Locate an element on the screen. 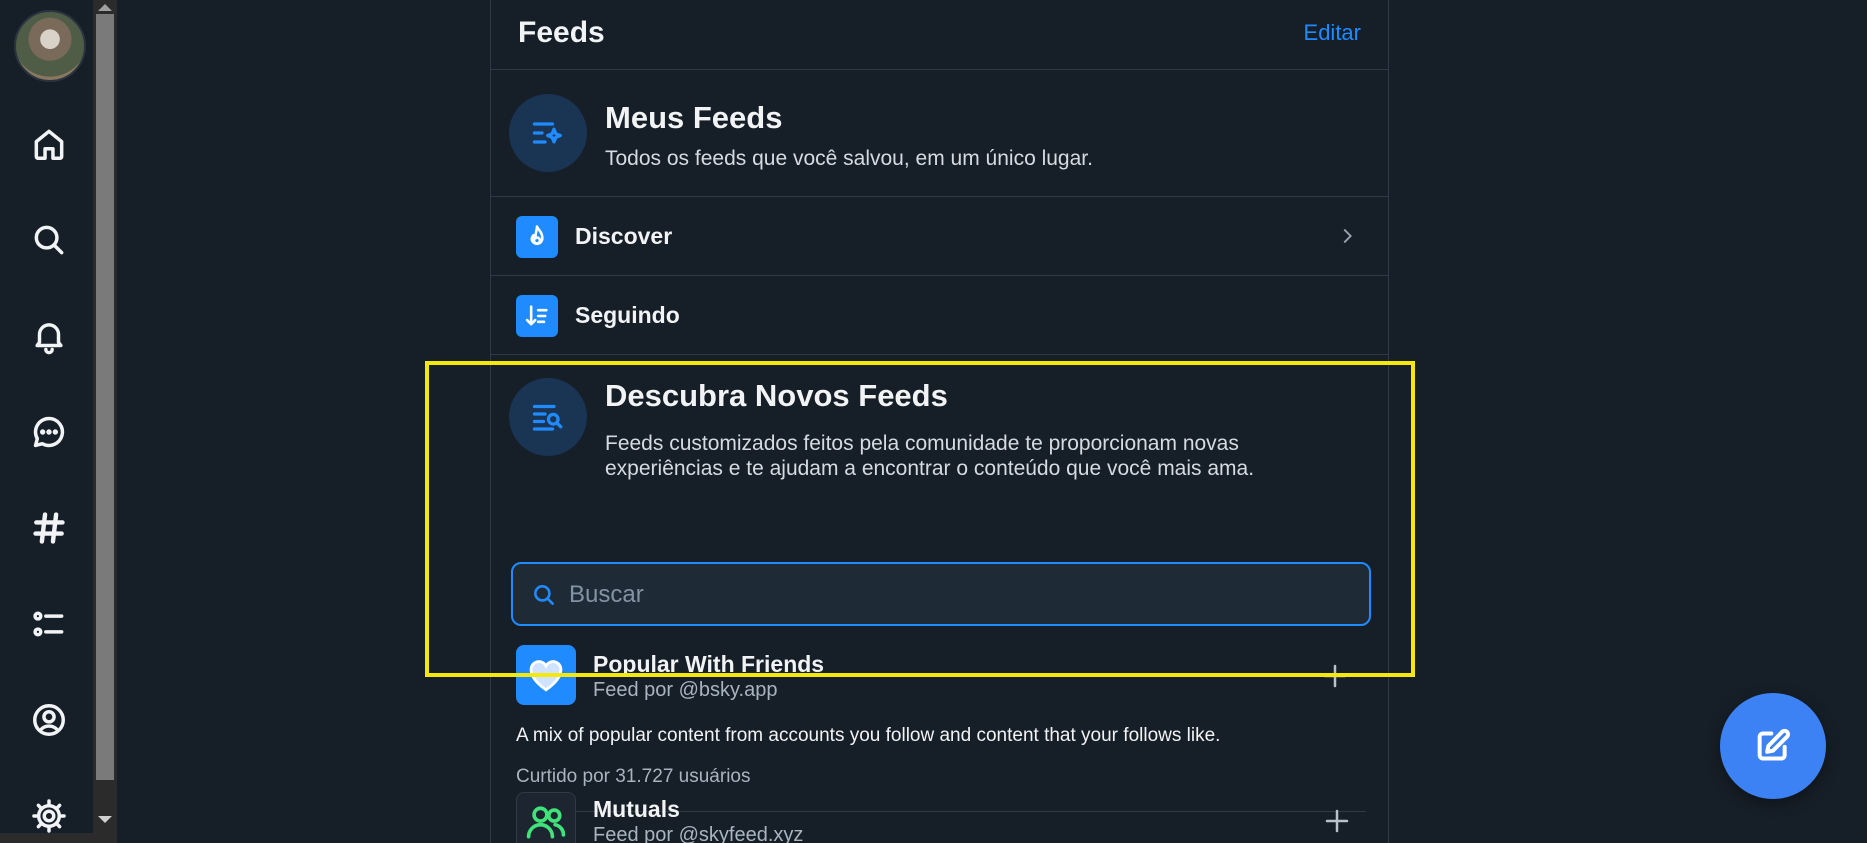 The width and height of the screenshot is (1867, 843). feed-row-label: Discover is located at coordinates (624, 236).